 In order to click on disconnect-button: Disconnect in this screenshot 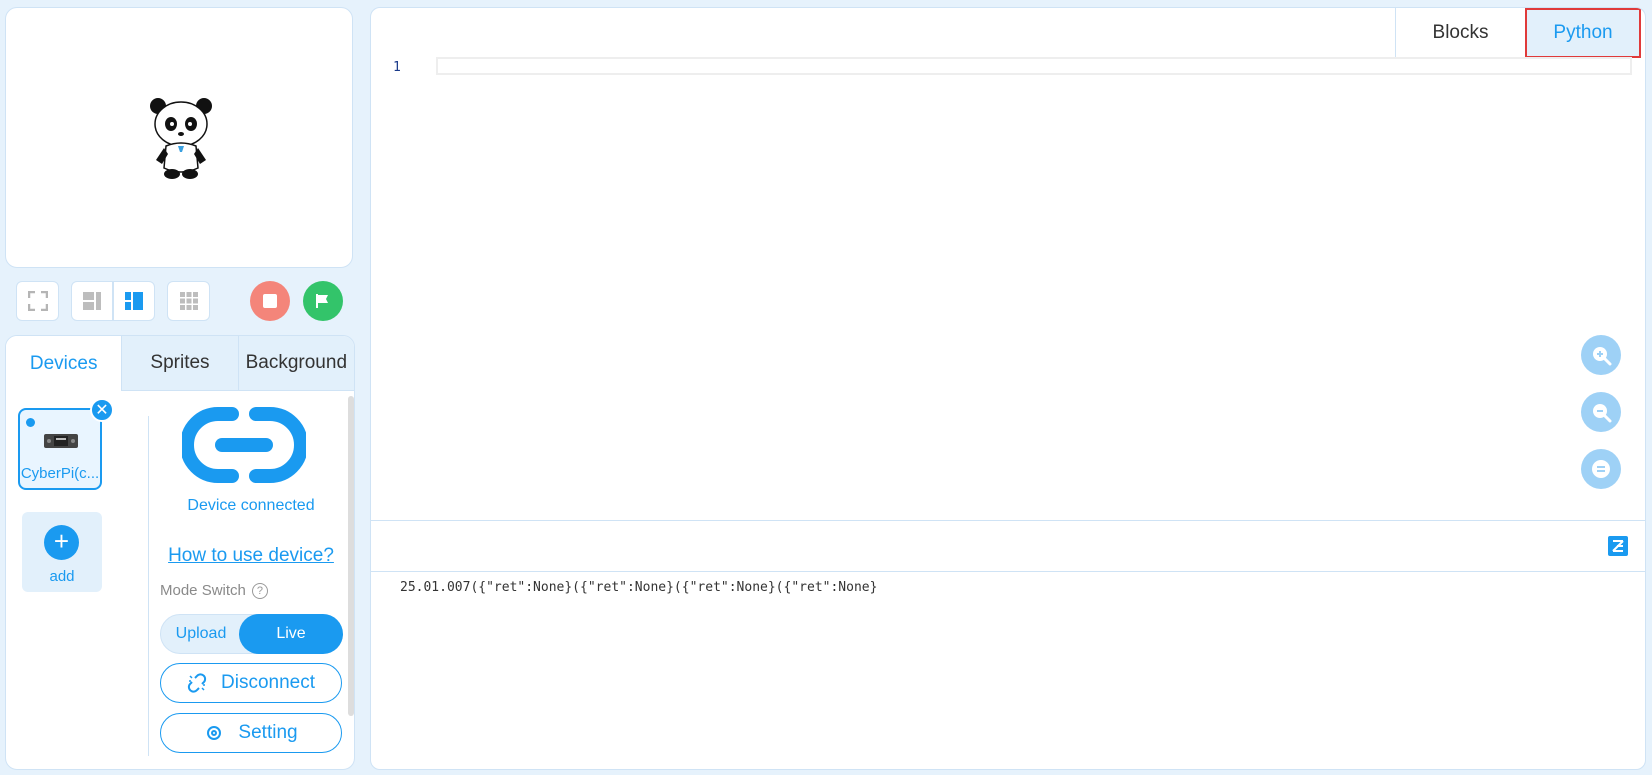, I will do `click(251, 683)`.